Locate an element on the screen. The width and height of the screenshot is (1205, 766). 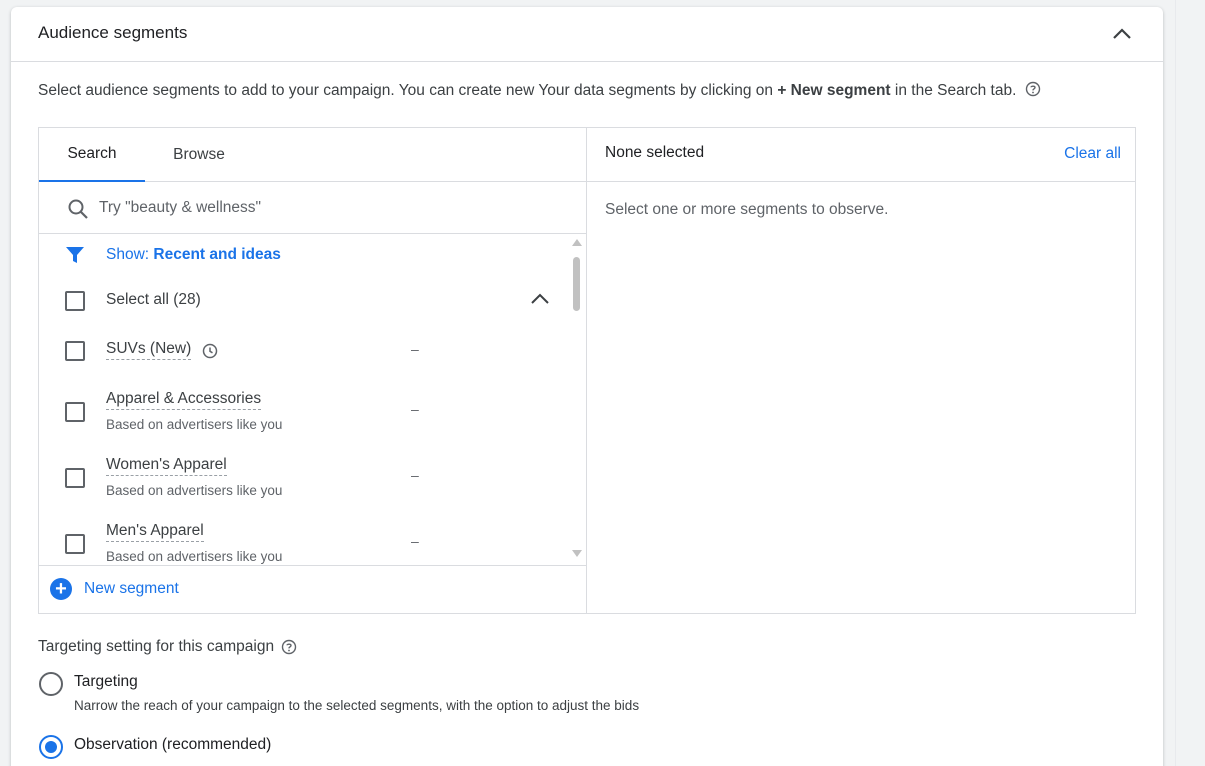
filter-row: Show: Recent and ideas is located at coordinates (304, 255).